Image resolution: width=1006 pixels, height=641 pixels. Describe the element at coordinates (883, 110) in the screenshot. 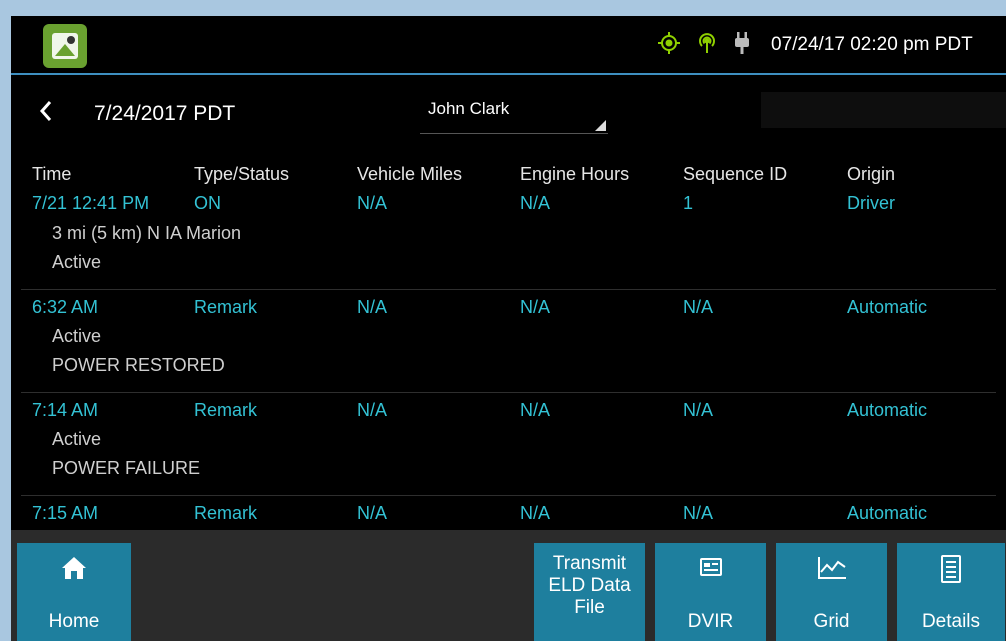

I see `title-right-field` at that location.